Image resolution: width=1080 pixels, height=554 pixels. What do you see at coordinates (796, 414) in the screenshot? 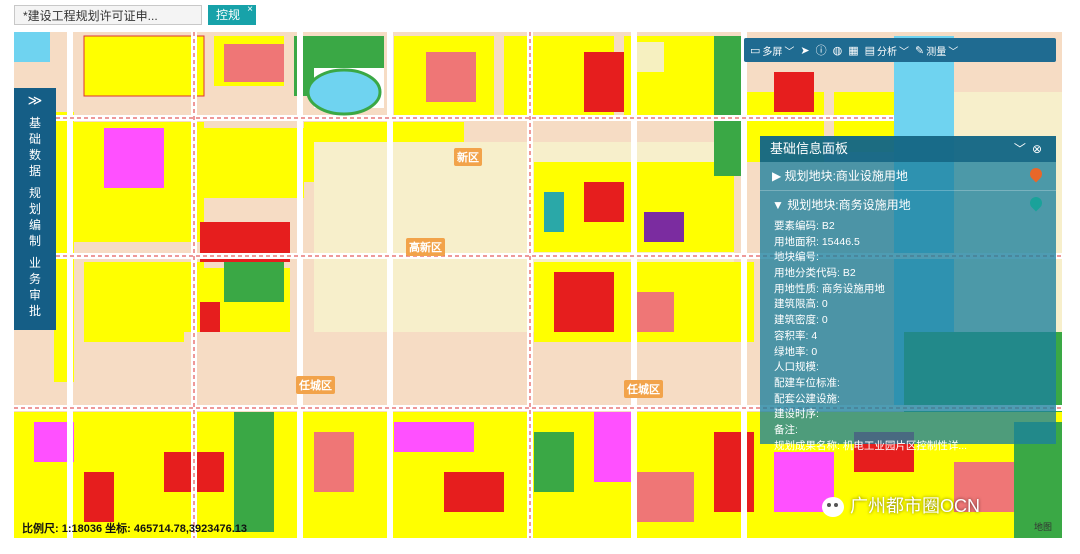
I see `attribute-row: 建设时序:` at bounding box center [796, 414].